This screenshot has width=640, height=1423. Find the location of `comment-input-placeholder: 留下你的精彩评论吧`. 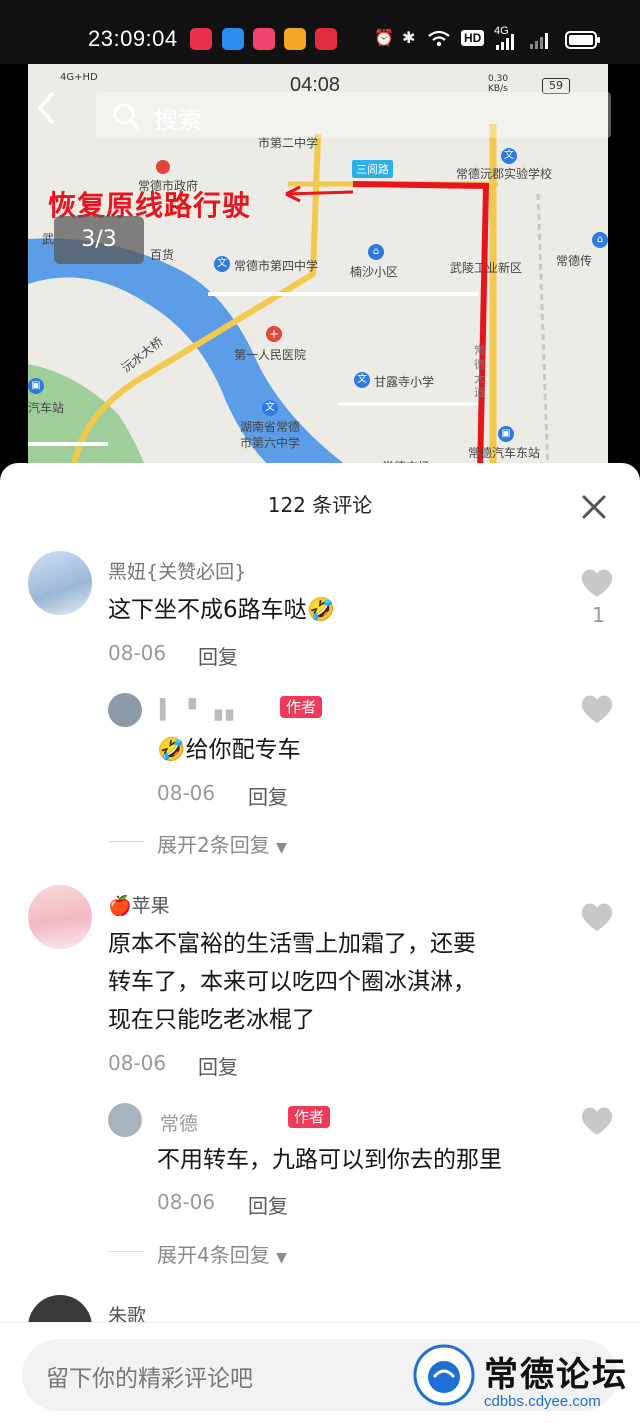

comment-input-placeholder: 留下你的精彩评论吧 is located at coordinates (149, 1379).